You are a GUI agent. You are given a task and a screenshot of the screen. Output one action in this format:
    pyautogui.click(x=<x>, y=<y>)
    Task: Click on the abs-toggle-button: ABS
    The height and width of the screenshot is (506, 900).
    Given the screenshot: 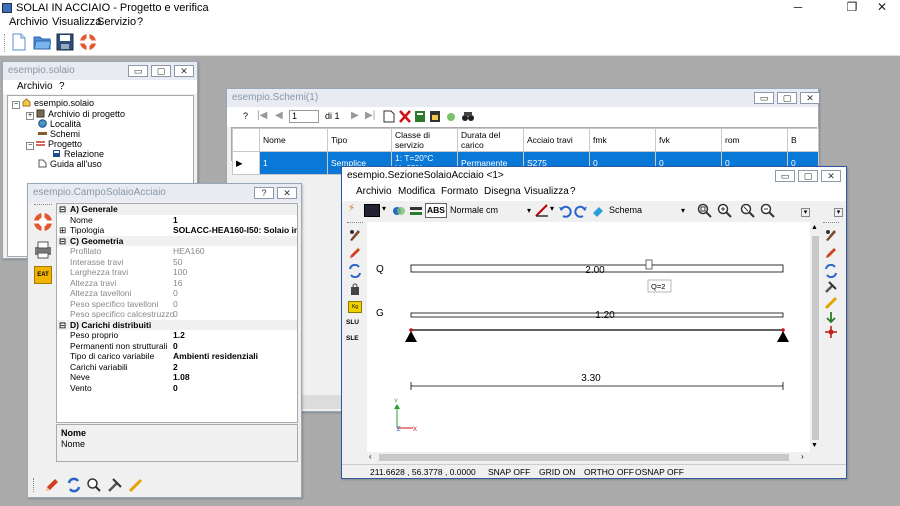 What is the action you would take?
    pyautogui.click(x=436, y=210)
    